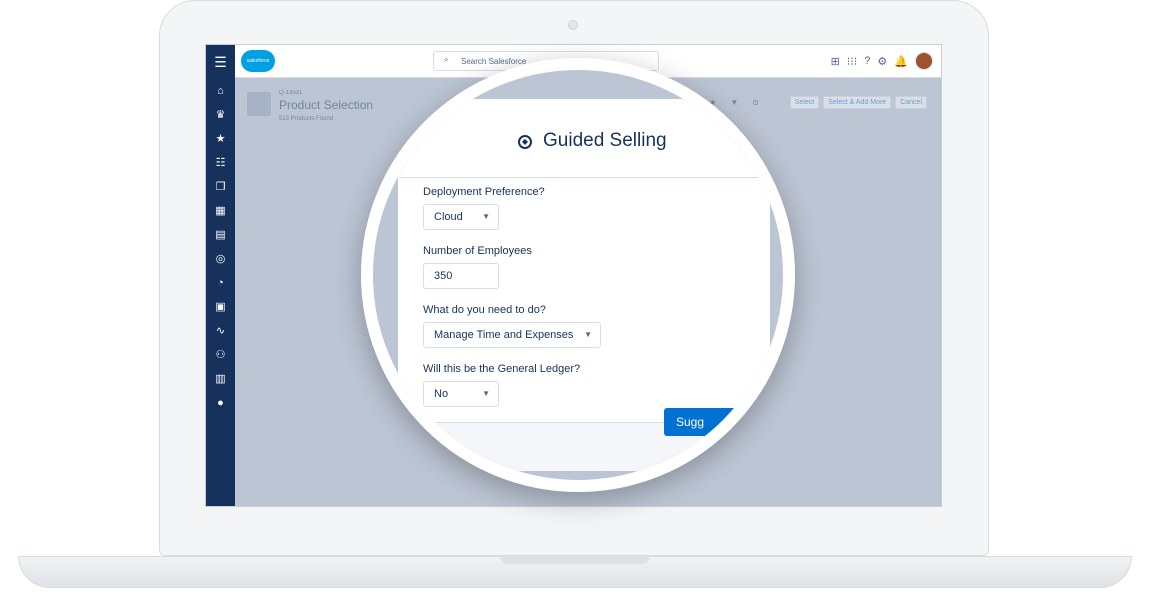 The image size is (1150, 600). I want to click on header-utility-icons: ⊞ ⁝⁝⁝ ? ⚙ 🔔, so click(882, 61).